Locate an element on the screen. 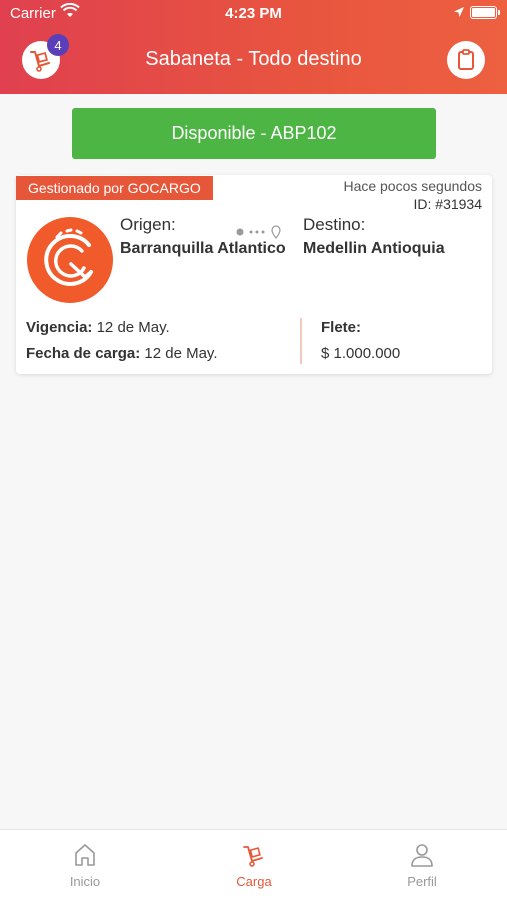  tab-inicio: Inicio is located at coordinates (85, 864).